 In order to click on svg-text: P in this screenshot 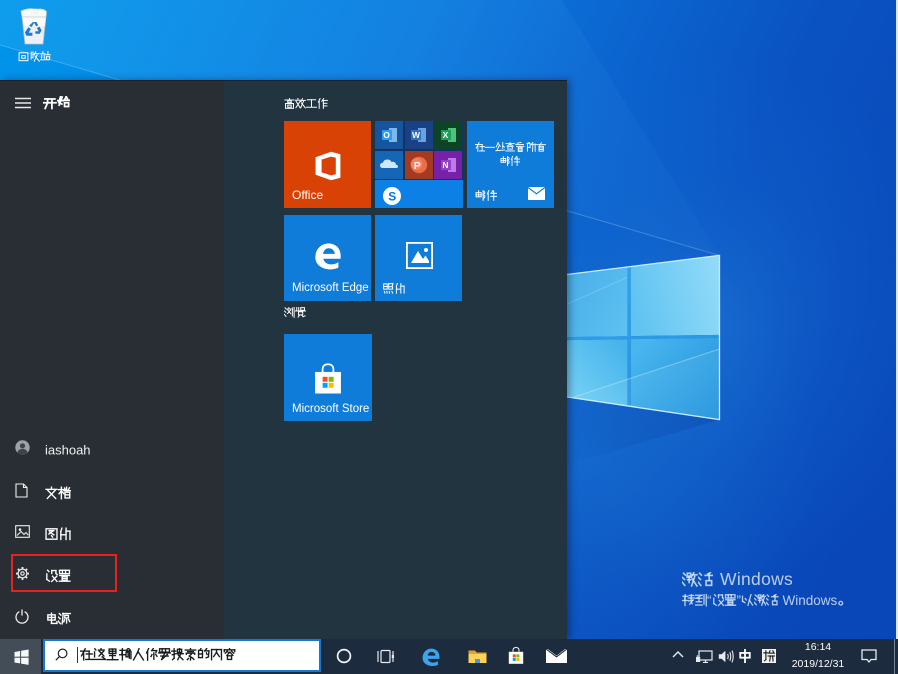, I will do `click(416, 166)`.